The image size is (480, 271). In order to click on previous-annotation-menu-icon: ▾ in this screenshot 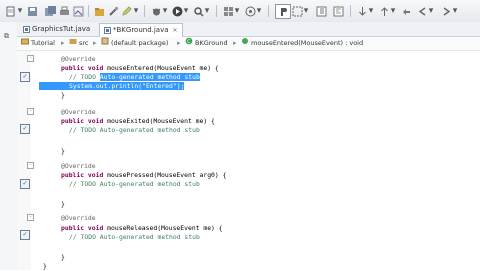, I will do `click(393, 11)`.